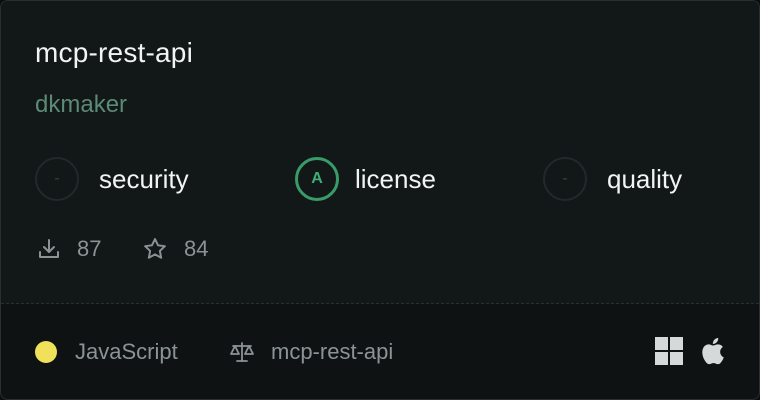 The height and width of the screenshot is (400, 760). I want to click on scale-icon, so click(242, 352).